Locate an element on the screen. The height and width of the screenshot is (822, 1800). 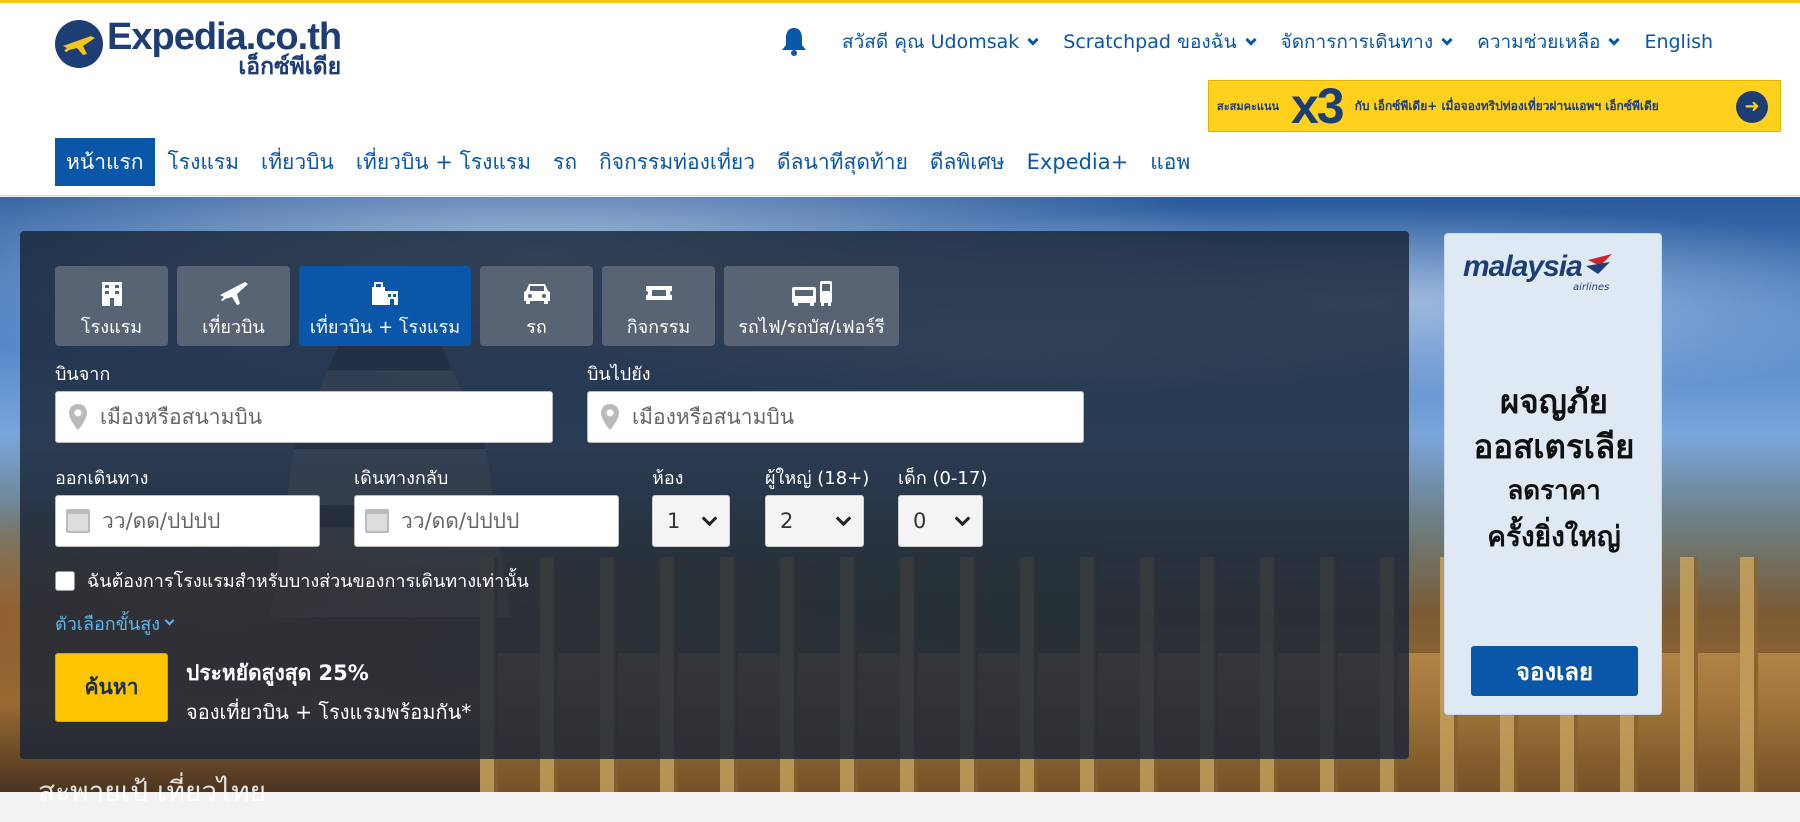
to-input is located at coordinates (857, 417).